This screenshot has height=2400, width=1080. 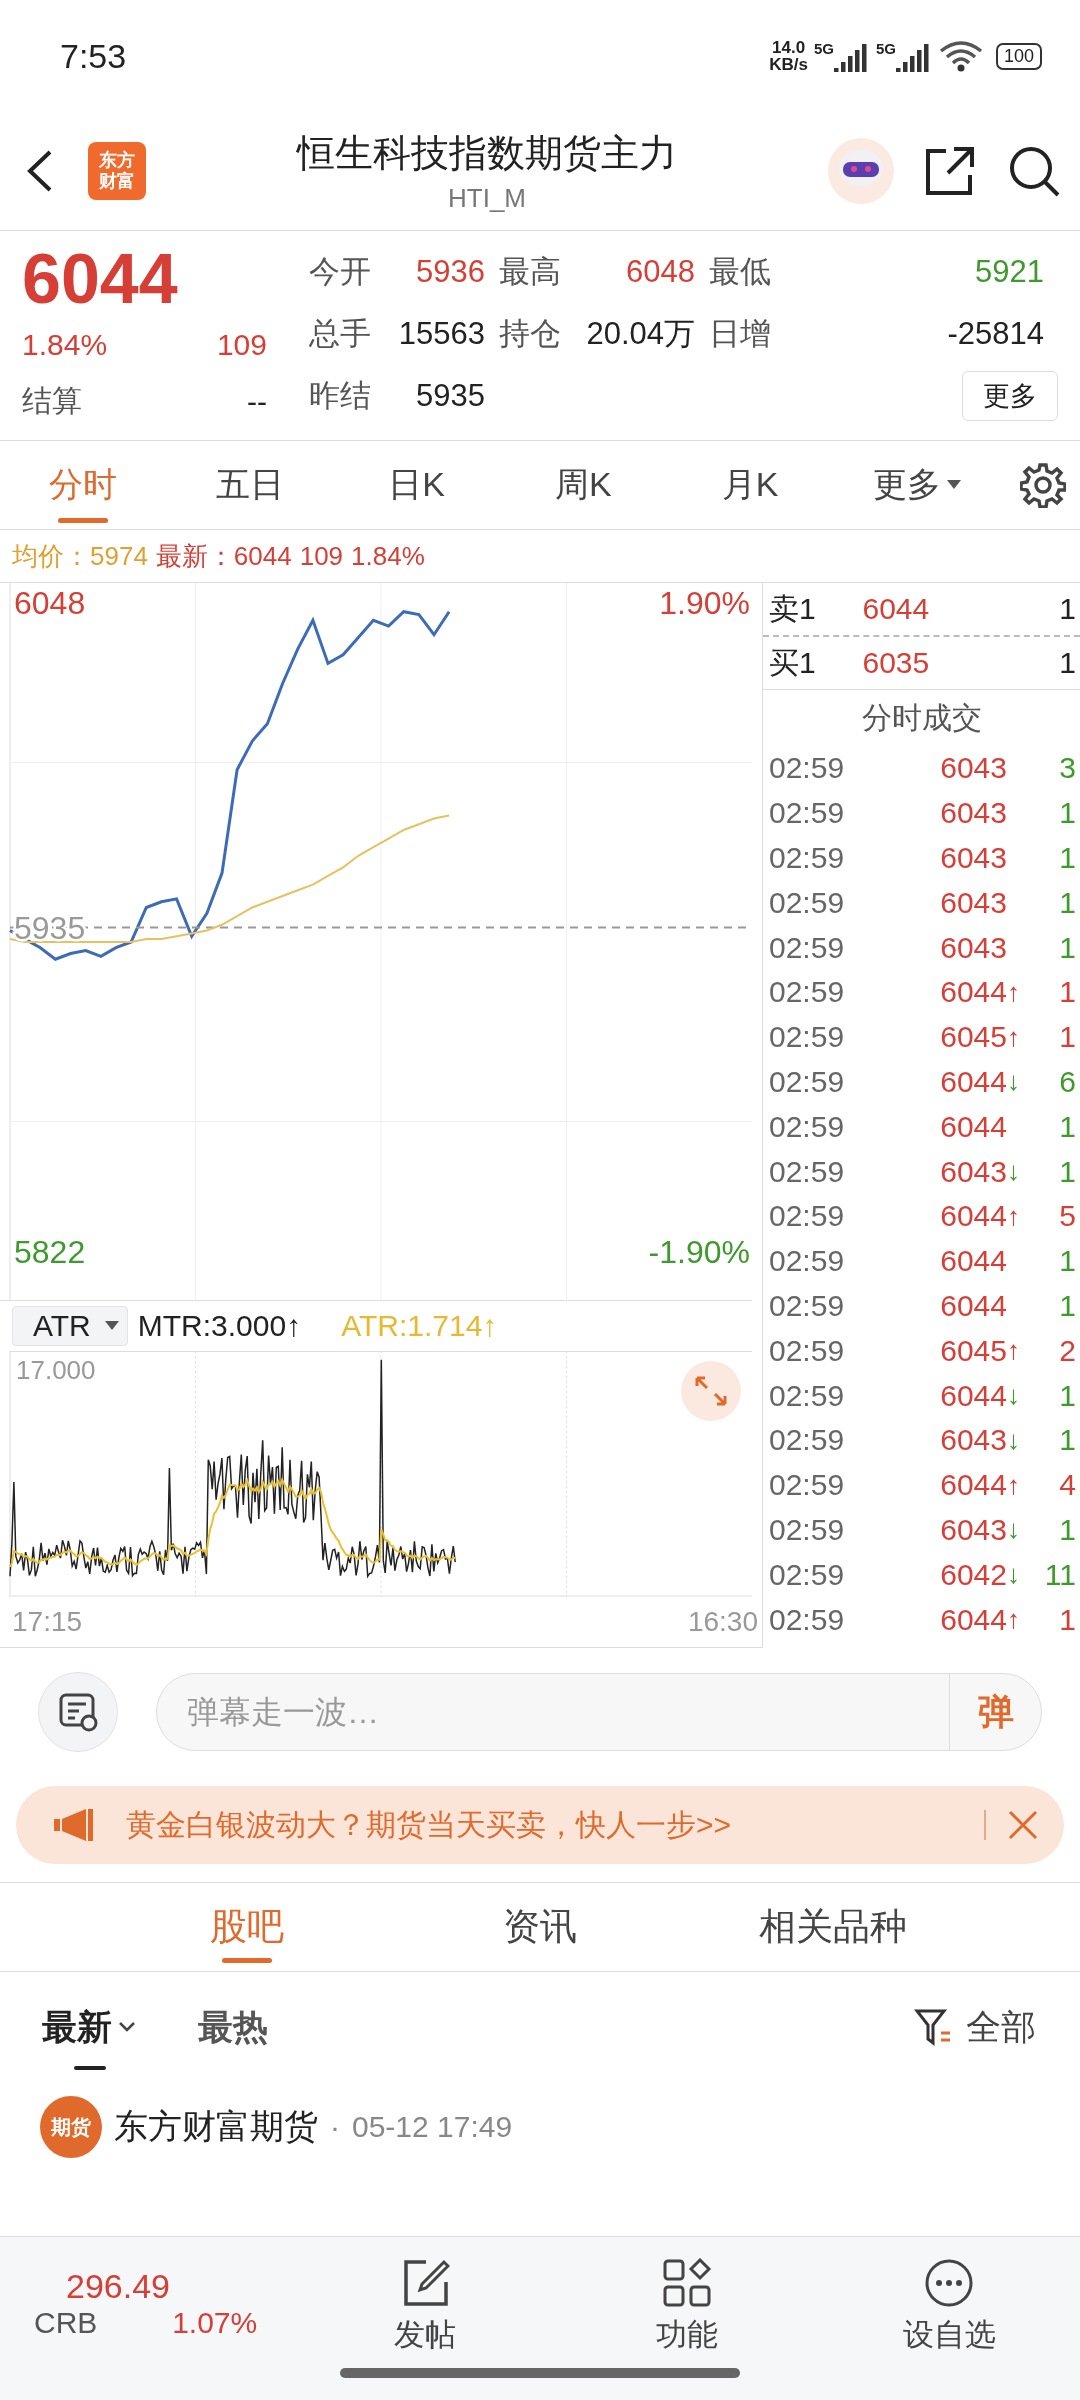 What do you see at coordinates (50, 1252) in the screenshot?
I see `axis-label: 5822` at bounding box center [50, 1252].